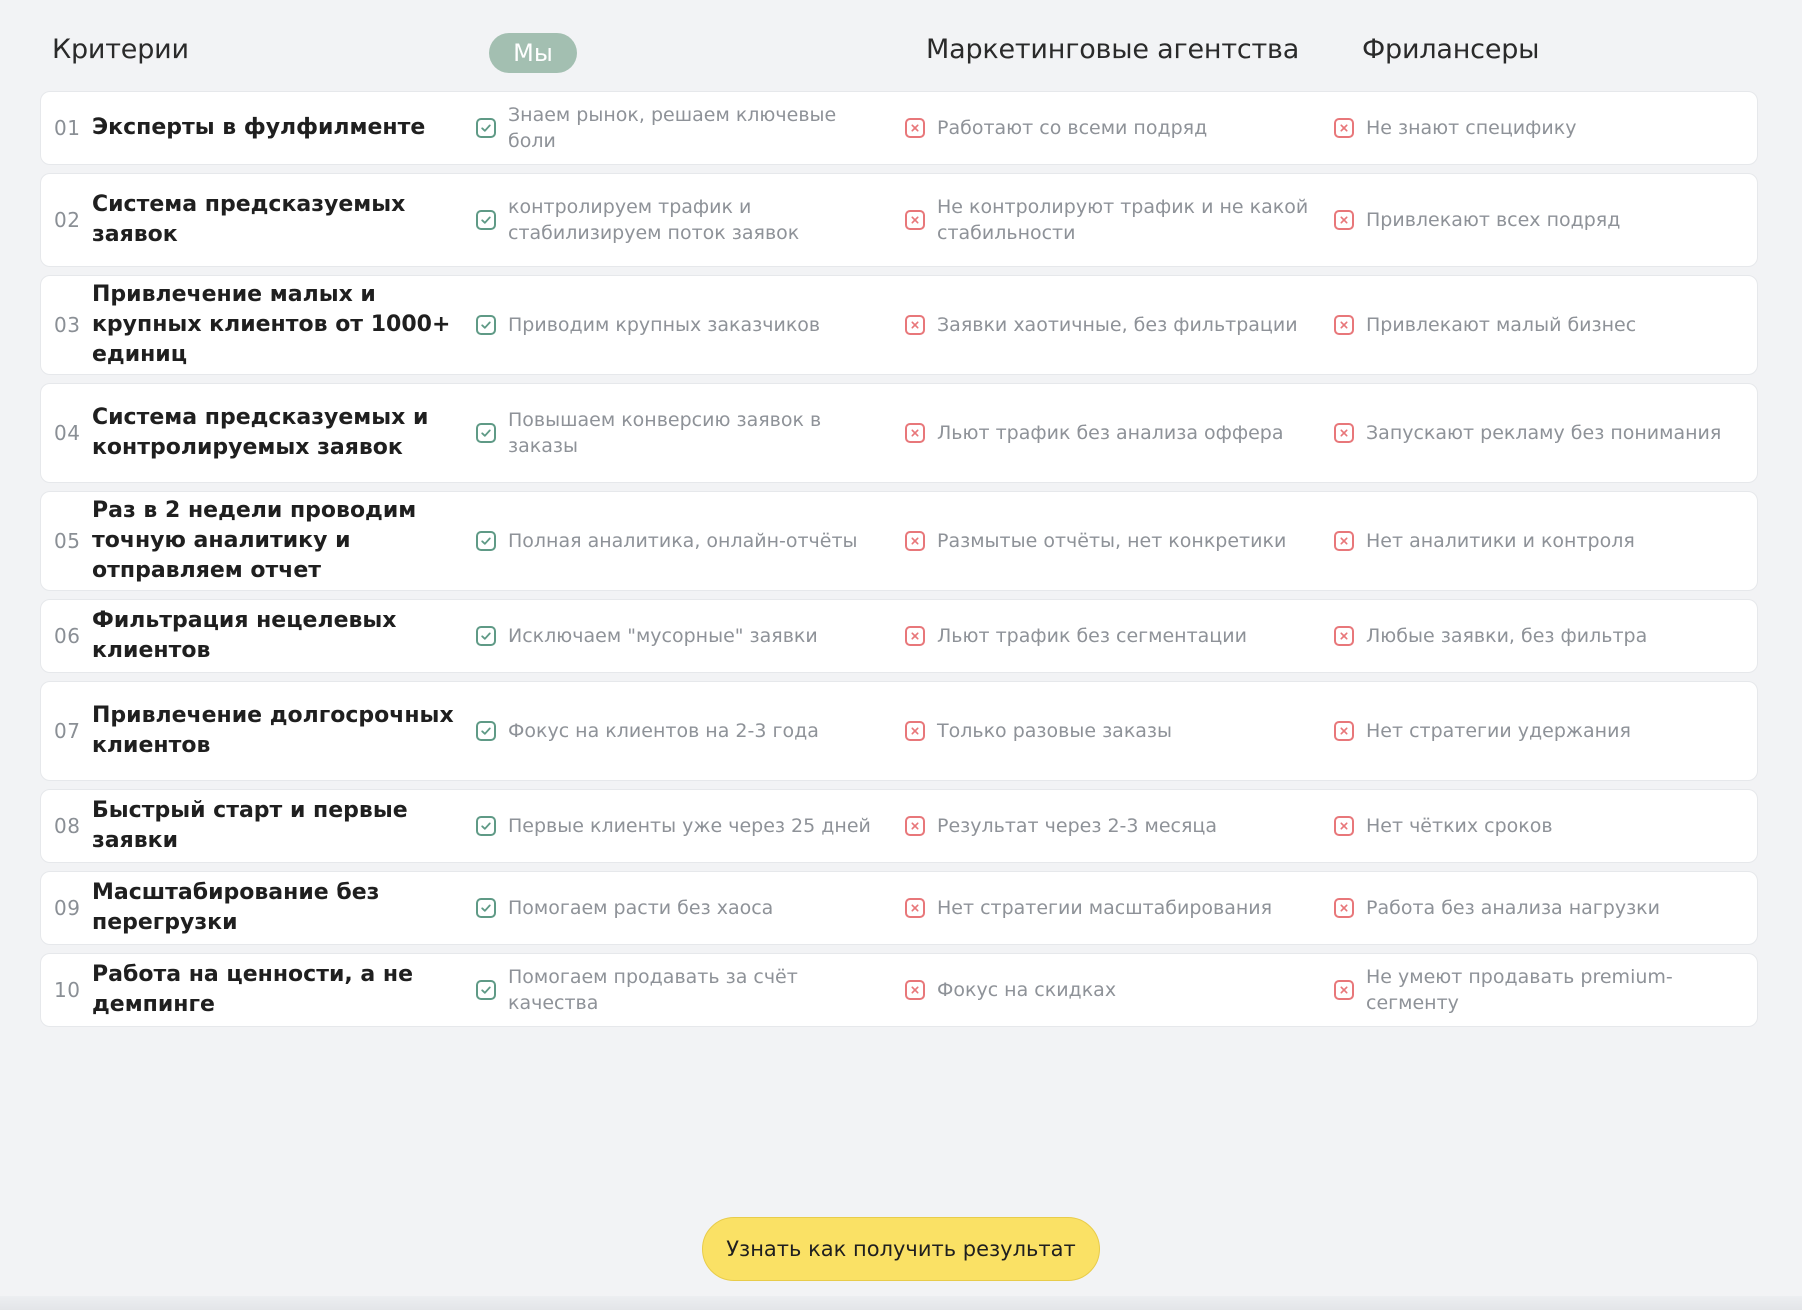 The height and width of the screenshot is (1310, 1802). Describe the element at coordinates (67, 325) in the screenshot. I see `row-number: 03` at that location.